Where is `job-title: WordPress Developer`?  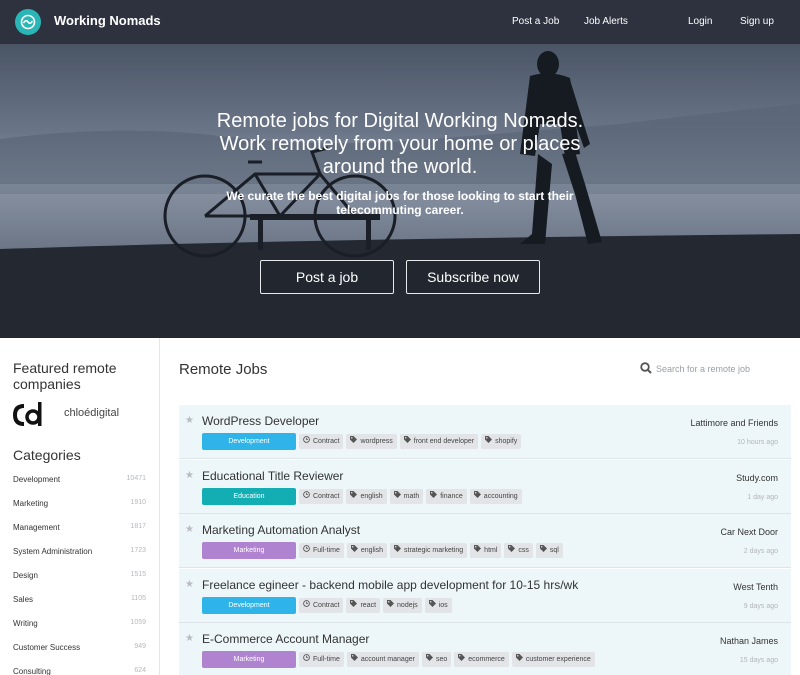
job-title: WordPress Developer is located at coordinates (260, 421).